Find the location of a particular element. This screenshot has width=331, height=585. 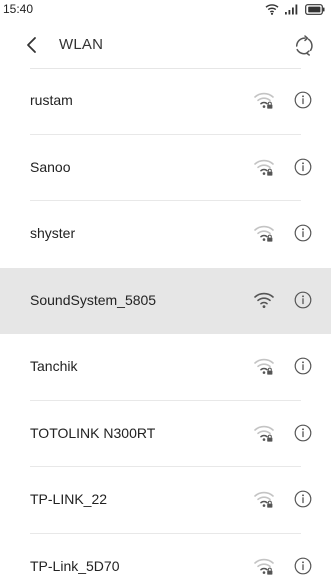

wifi-network-name: Sanoo is located at coordinates (50, 166).